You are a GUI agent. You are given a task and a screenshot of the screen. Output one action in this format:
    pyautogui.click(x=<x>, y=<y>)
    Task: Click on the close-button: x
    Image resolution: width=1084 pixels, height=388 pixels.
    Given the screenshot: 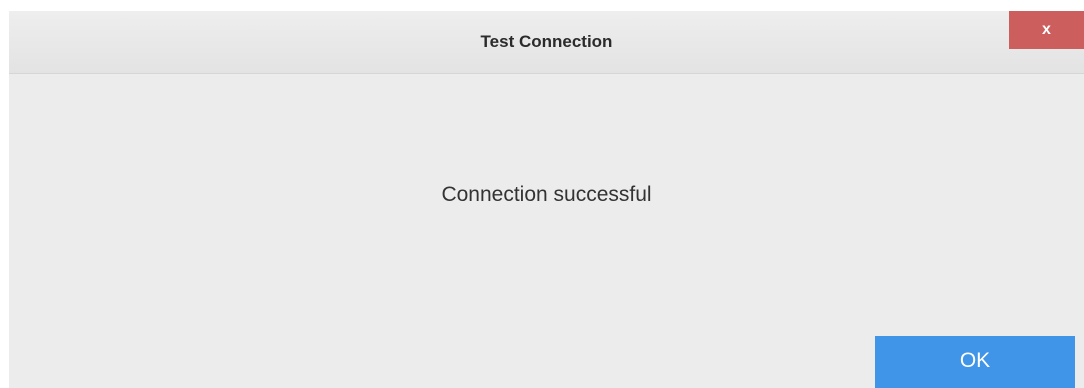 What is the action you would take?
    pyautogui.click(x=1046, y=30)
    